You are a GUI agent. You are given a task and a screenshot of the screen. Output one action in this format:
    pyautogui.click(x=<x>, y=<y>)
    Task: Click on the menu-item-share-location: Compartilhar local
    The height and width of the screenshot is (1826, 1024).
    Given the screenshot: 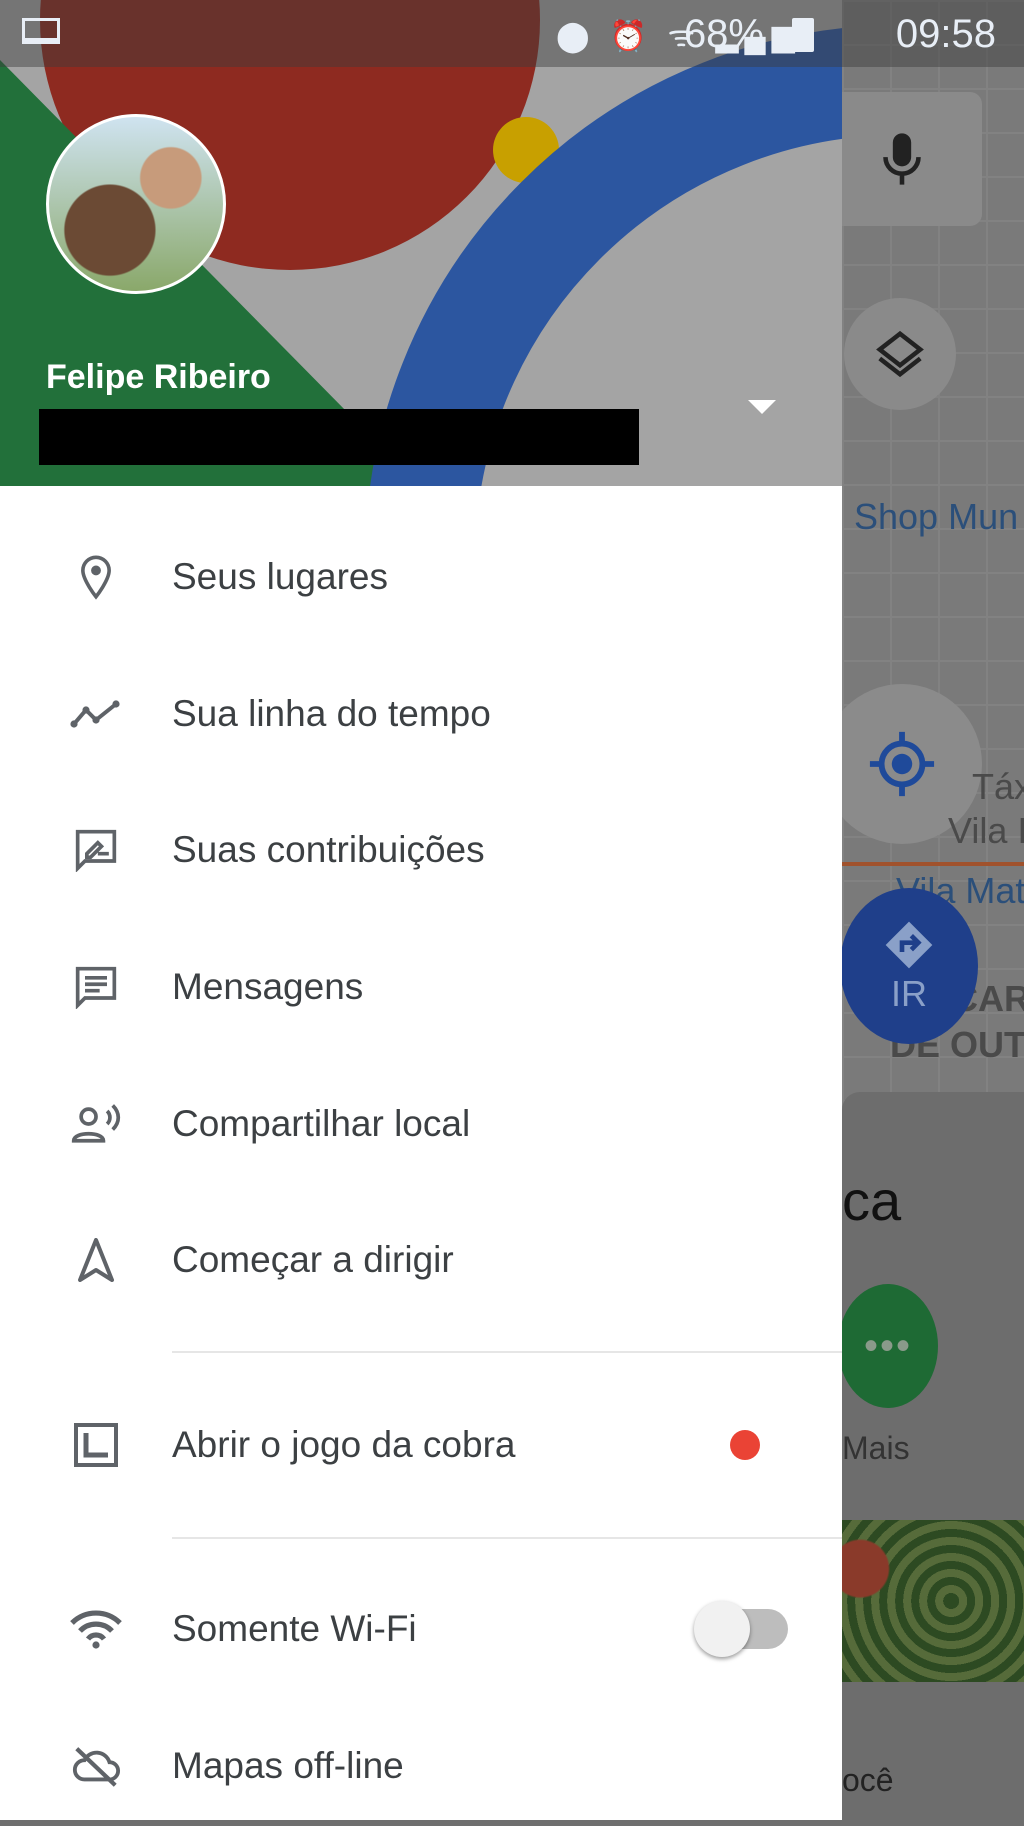 What is the action you would take?
    pyautogui.click(x=421, y=1124)
    